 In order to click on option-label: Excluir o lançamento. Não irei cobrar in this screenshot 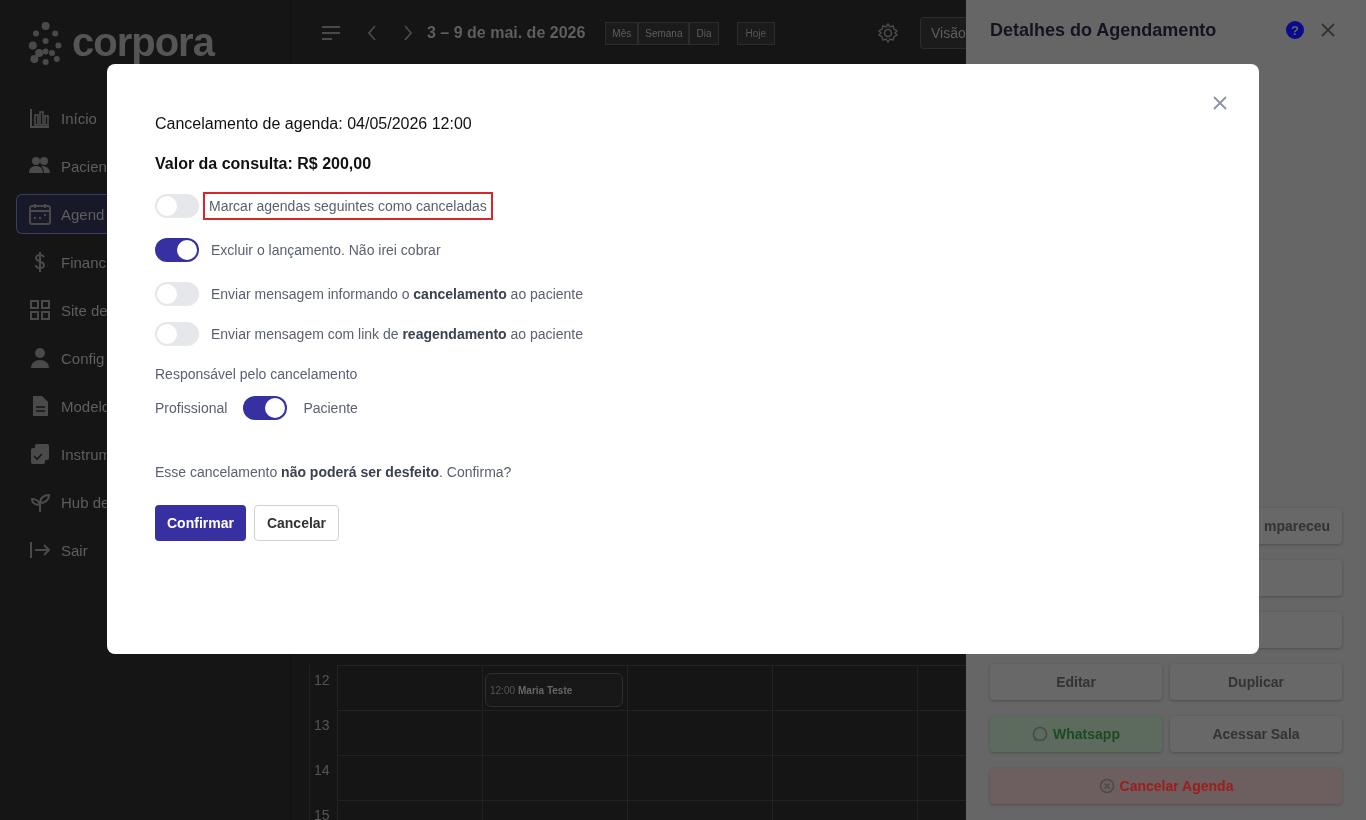, I will do `click(326, 250)`.